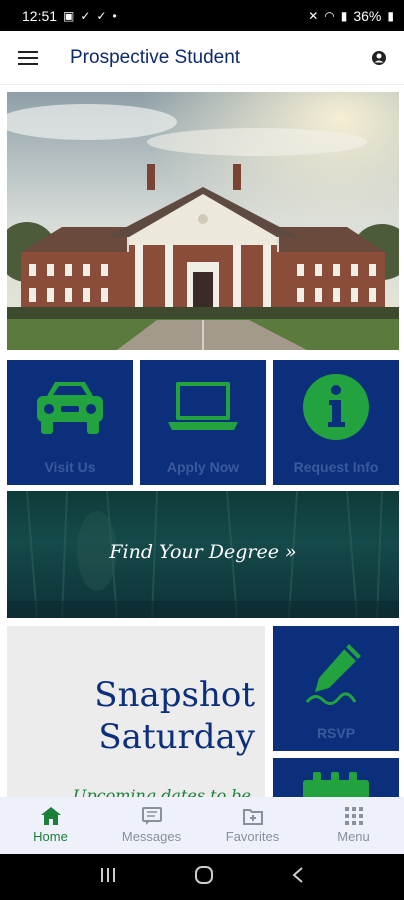 This screenshot has width=404, height=900. I want to click on bottom-navigation: Home Messages Favorites Menu, so click(202, 825).